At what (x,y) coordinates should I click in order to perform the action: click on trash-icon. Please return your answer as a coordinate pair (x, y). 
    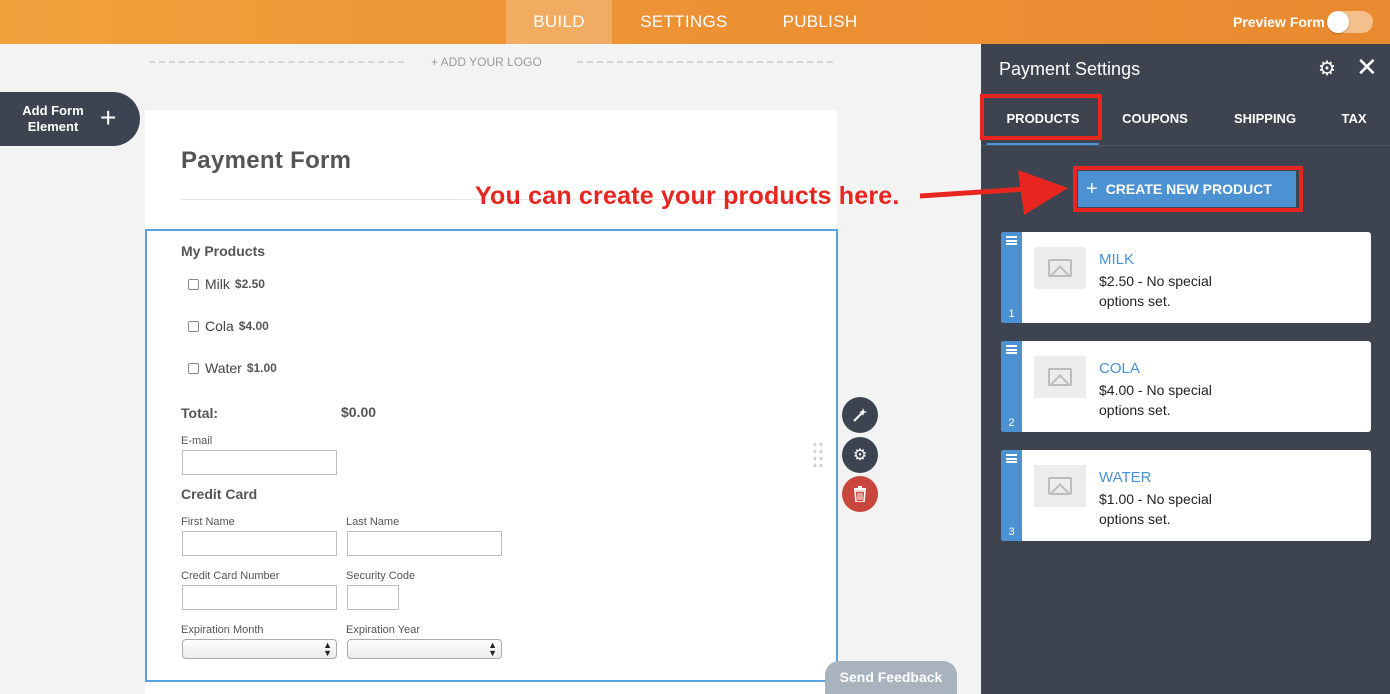
    Looking at the image, I should click on (860, 494).